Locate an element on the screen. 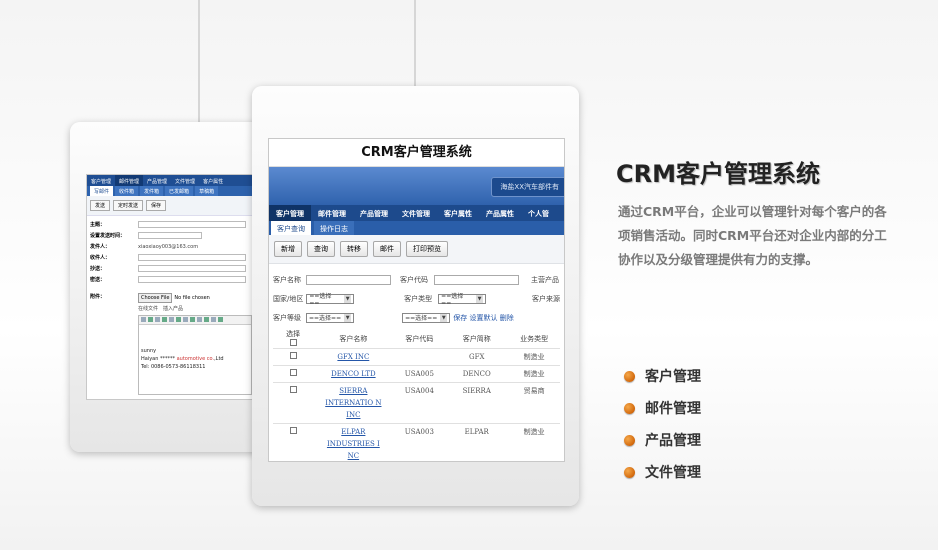 This screenshot has height=550, width=938. scheduled-send-button: 定时发送 is located at coordinates (128, 205).